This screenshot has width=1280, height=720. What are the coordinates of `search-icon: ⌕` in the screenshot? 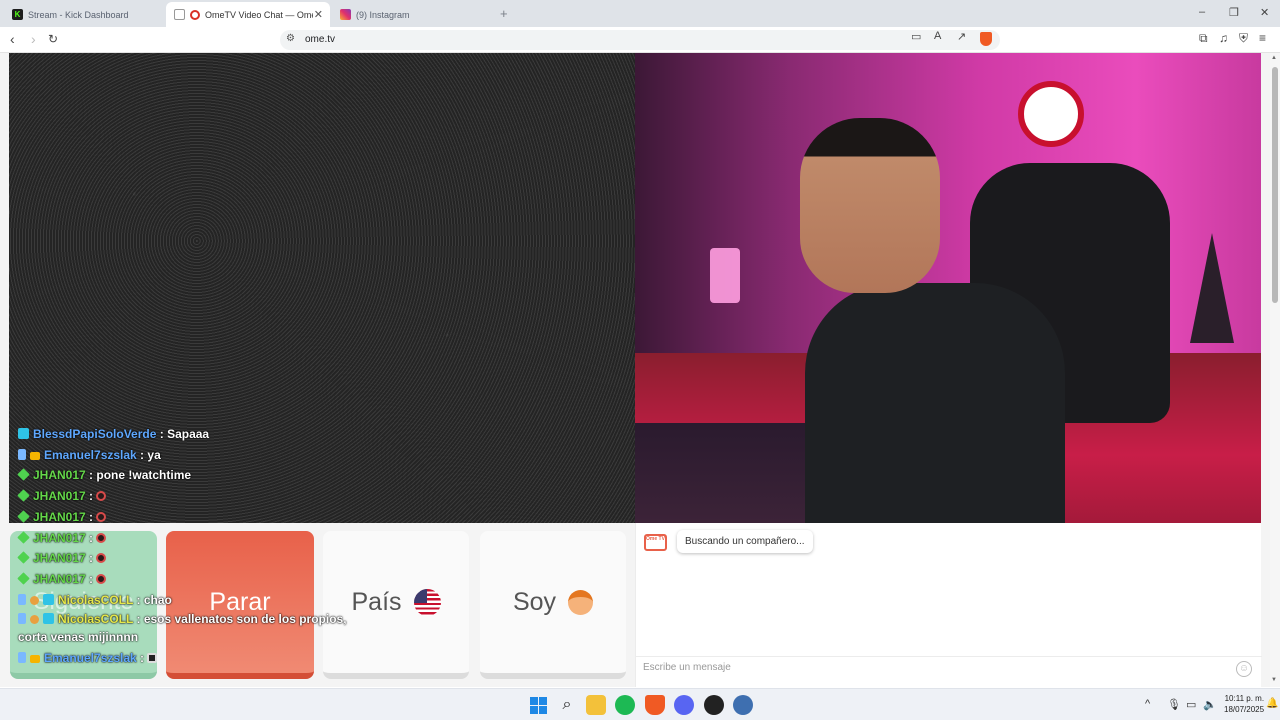 It's located at (567, 705).